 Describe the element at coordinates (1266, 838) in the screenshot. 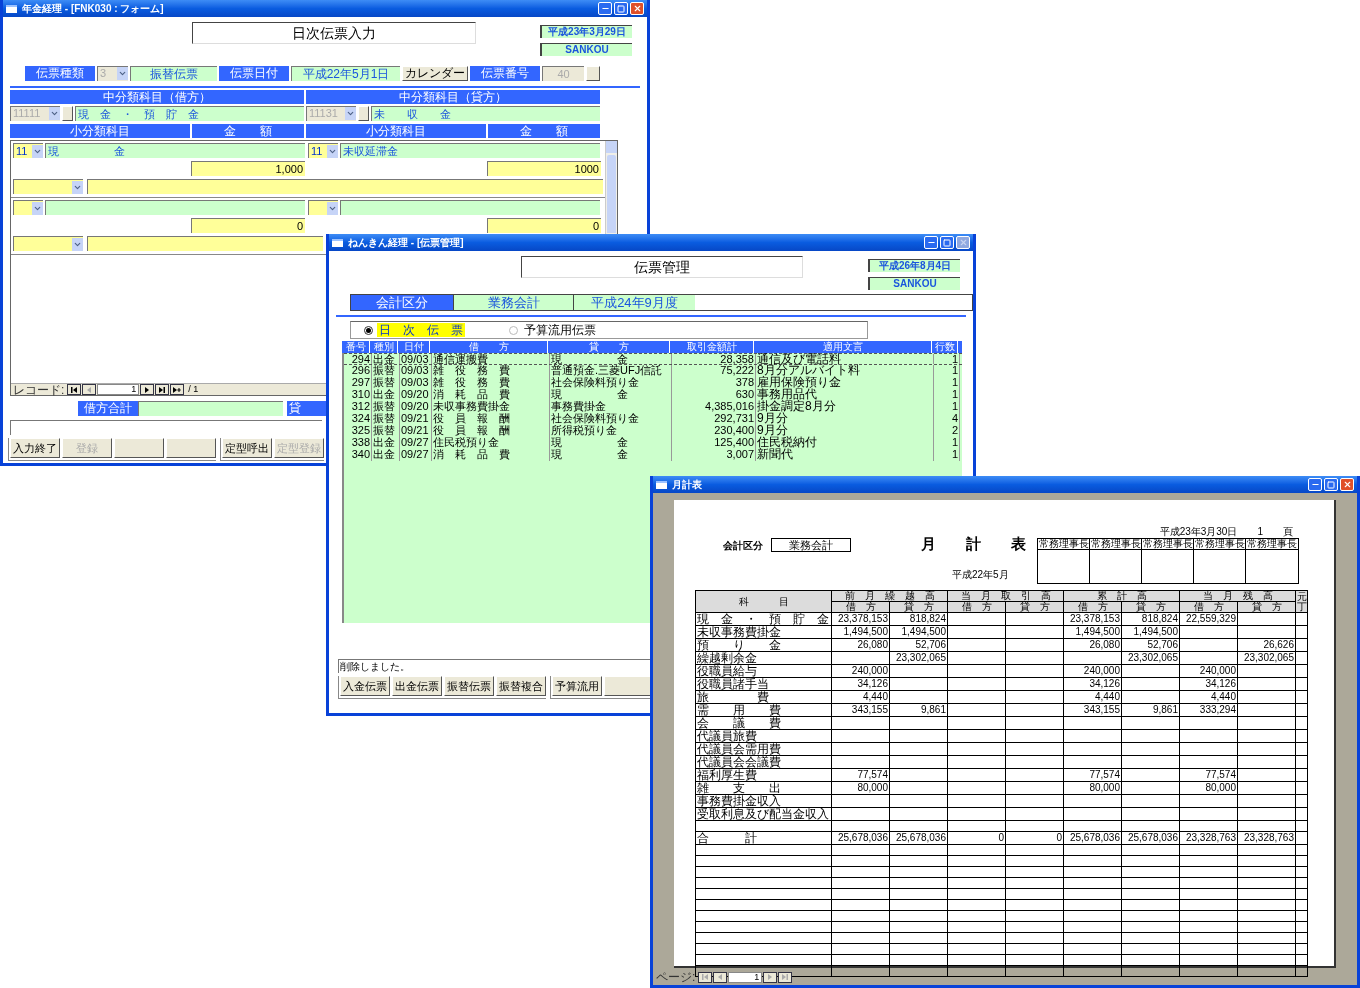

I see `table-cell: 23,328,763` at that location.